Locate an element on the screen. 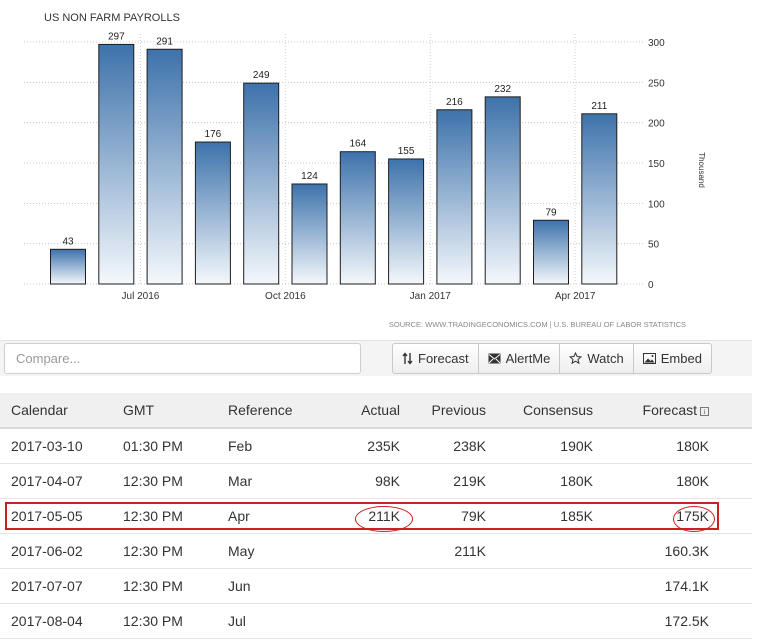 The width and height of the screenshot is (767, 643). cell-actual: 211K is located at coordinates (384, 515).